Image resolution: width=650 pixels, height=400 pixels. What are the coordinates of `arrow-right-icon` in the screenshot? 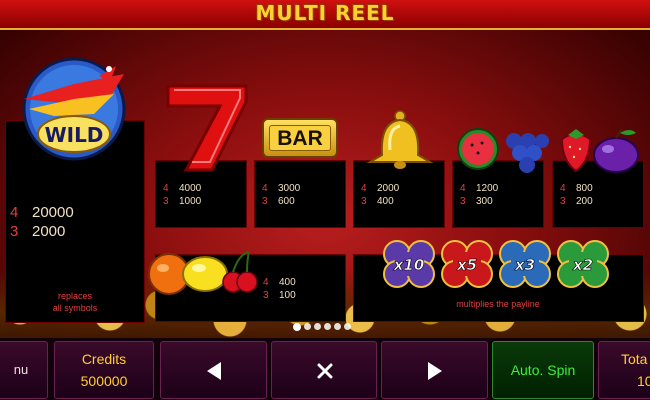 It's located at (435, 371).